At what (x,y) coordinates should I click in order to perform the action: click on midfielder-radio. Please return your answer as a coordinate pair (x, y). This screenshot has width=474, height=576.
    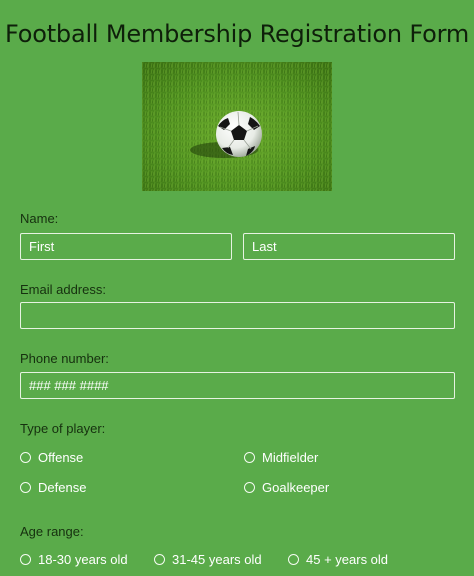
    Looking at the image, I should click on (249, 457).